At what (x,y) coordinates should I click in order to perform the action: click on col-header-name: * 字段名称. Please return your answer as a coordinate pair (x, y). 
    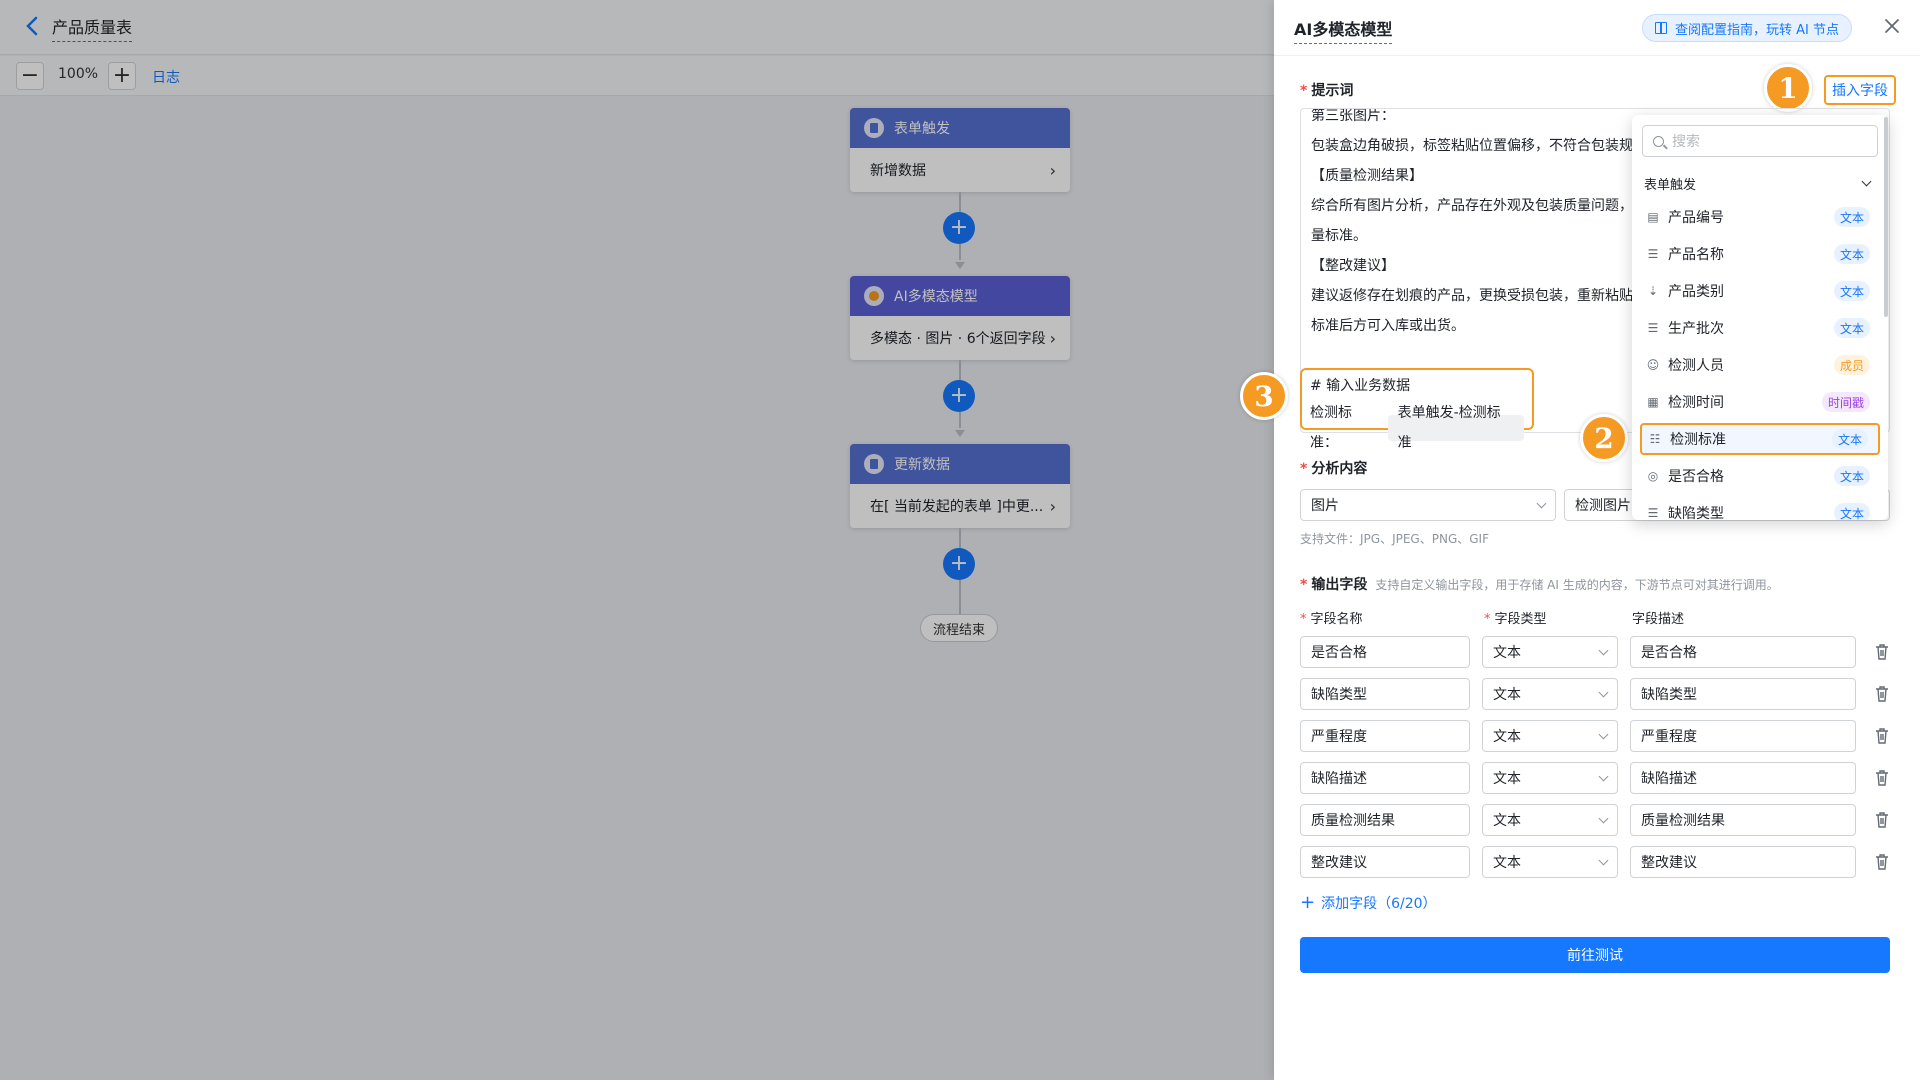
    Looking at the image, I should click on (1331, 619).